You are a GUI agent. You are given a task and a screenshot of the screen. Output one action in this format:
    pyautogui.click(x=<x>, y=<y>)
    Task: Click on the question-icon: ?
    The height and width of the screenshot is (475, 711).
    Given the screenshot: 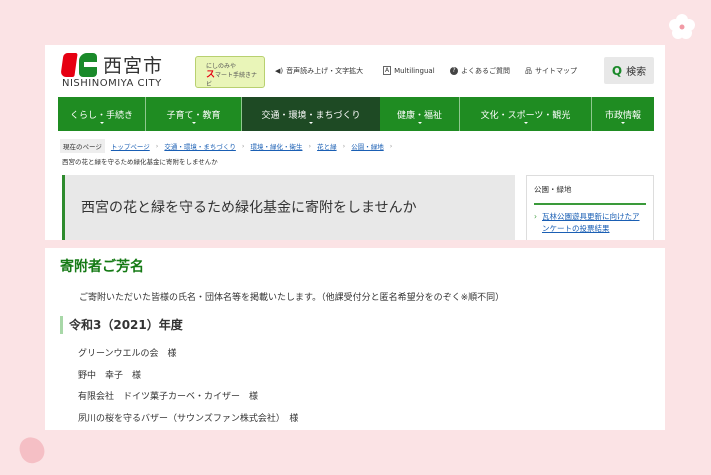 What is the action you would take?
    pyautogui.click(x=454, y=71)
    